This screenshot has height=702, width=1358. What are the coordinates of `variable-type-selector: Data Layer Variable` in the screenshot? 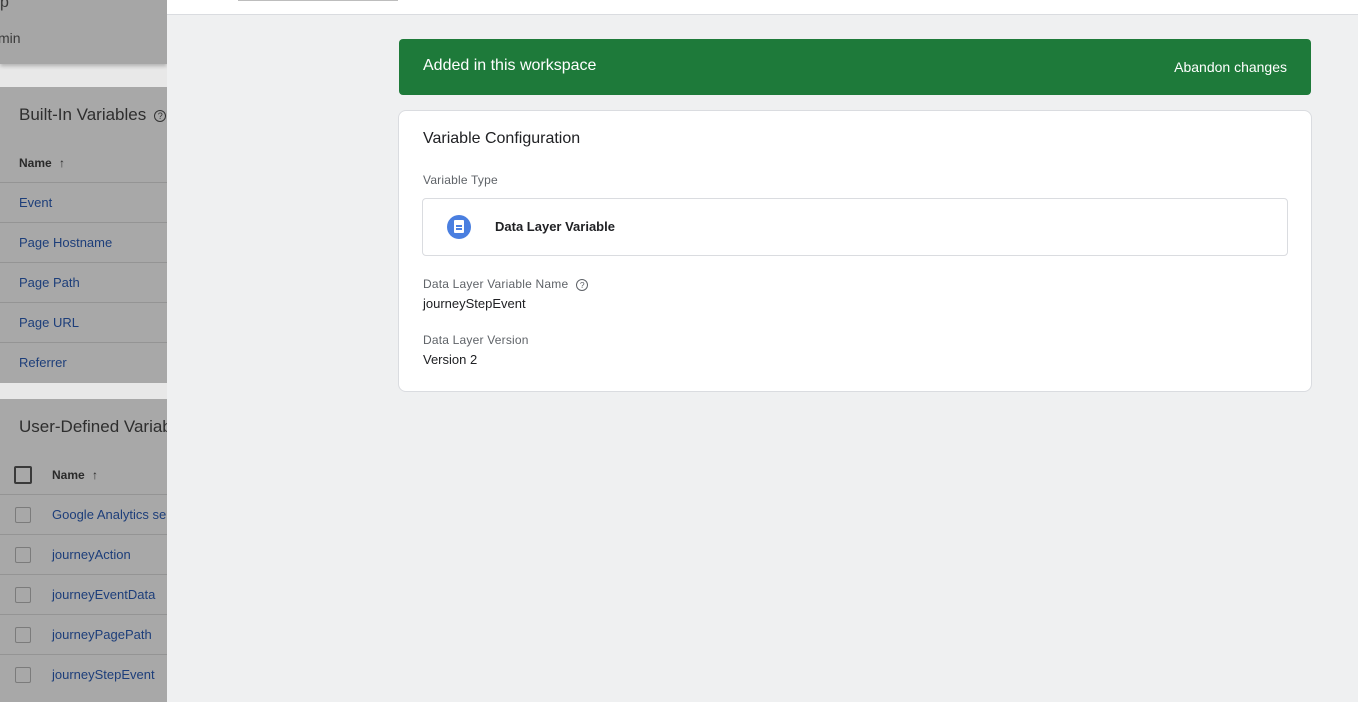 It's located at (855, 227).